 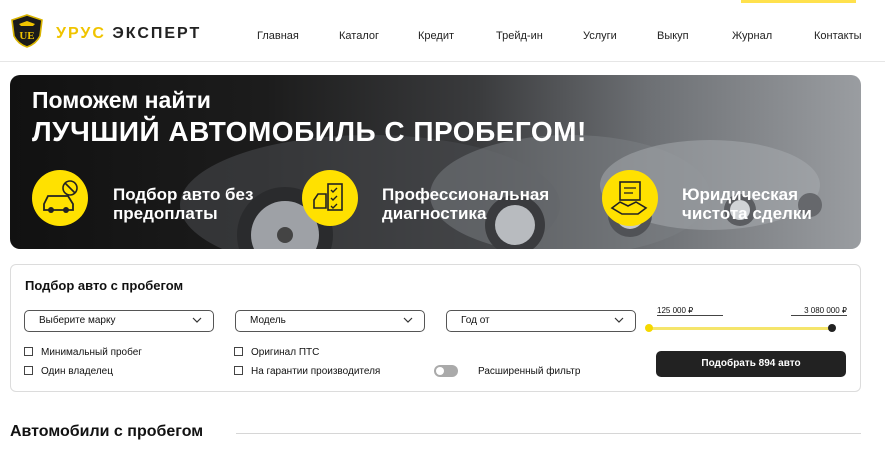 I want to click on filter-title: Подбор авто с пробегом, so click(x=104, y=285).